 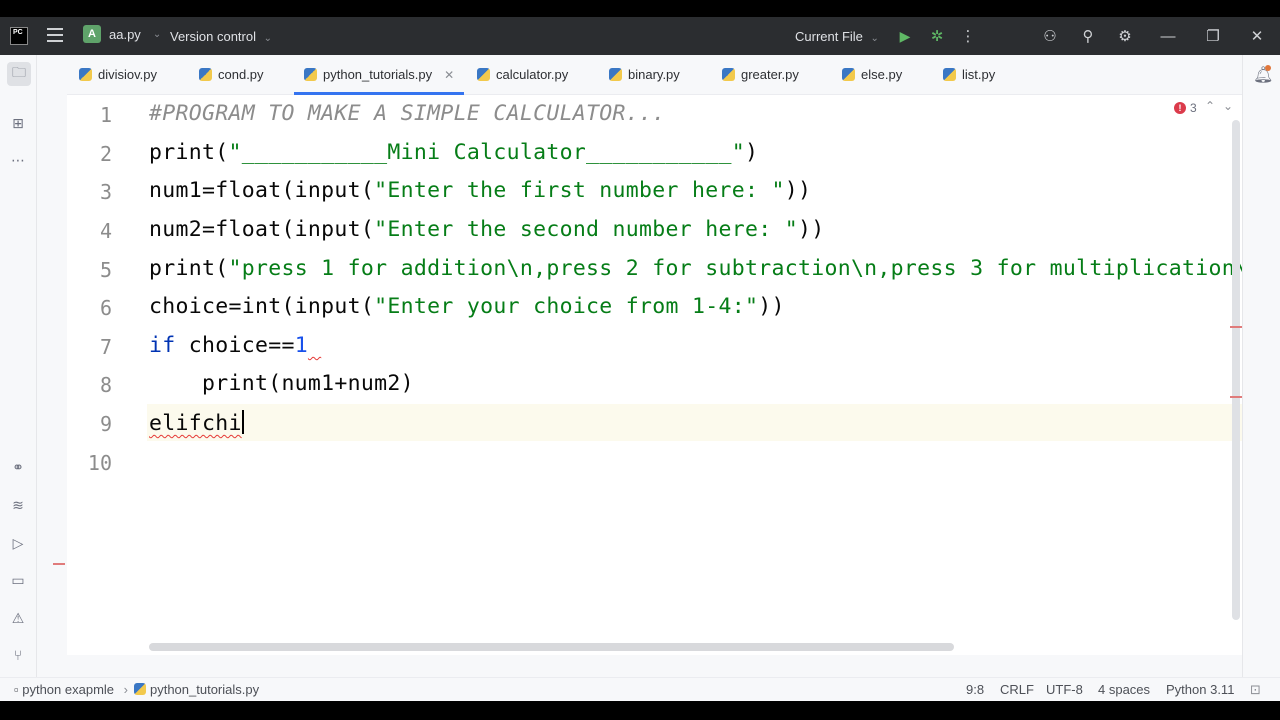 What do you see at coordinates (1017, 689) in the screenshot?
I see `line-separator: CRLF` at bounding box center [1017, 689].